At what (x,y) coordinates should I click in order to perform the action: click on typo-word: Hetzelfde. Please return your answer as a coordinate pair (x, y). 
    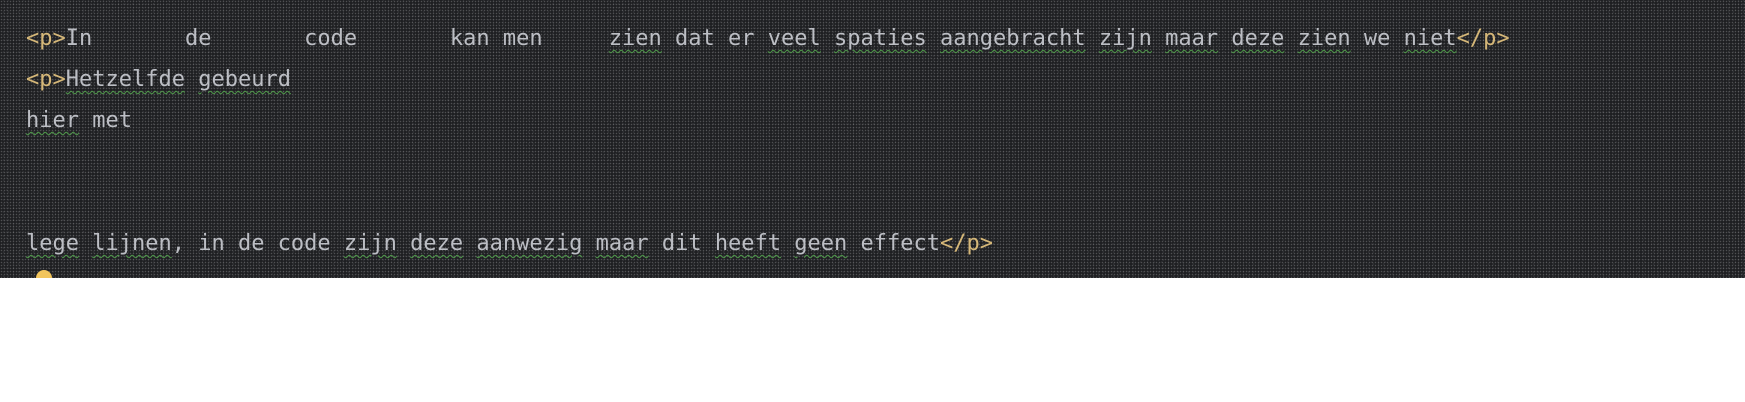
    Looking at the image, I should click on (125, 79).